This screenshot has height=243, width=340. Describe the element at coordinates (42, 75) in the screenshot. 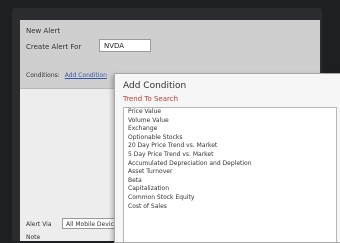

I see `conditions-label: Conditions` at that location.